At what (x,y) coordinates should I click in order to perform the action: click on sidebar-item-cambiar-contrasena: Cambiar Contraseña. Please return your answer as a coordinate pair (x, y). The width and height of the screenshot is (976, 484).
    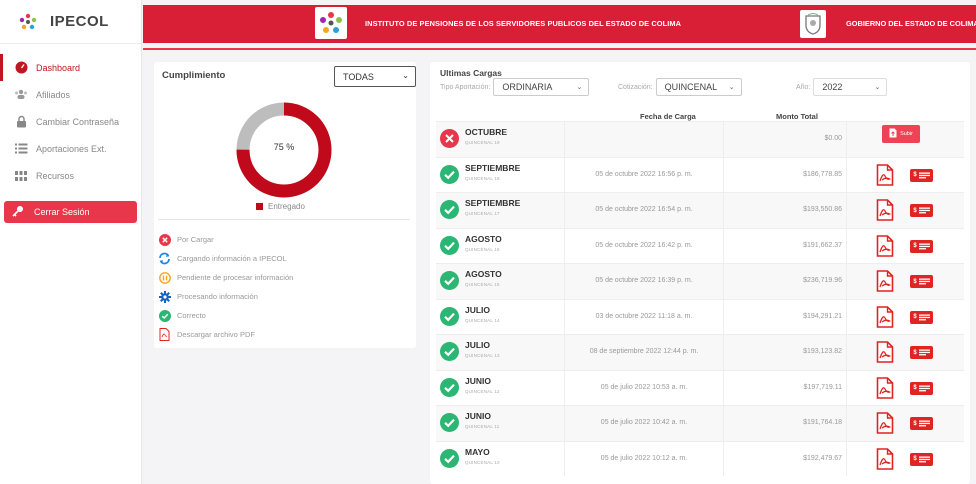
    Looking at the image, I should click on (70, 121).